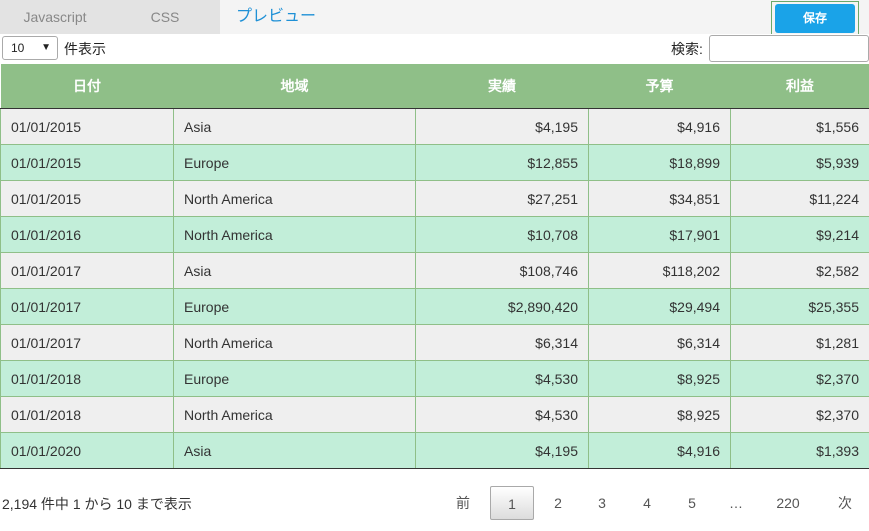 The width and height of the screenshot is (869, 531). Describe the element at coordinates (659, 342) in the screenshot. I see `cell-budget: $6,314` at that location.